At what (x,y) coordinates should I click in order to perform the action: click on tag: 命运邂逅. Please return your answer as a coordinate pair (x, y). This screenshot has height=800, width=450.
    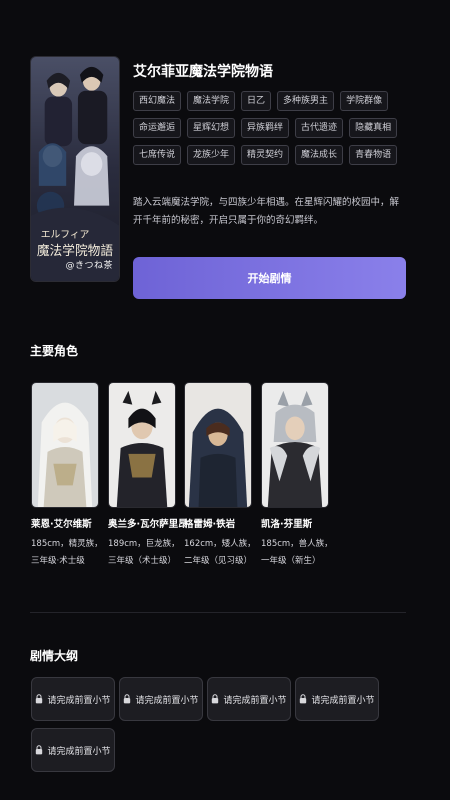
    Looking at the image, I should click on (157, 128).